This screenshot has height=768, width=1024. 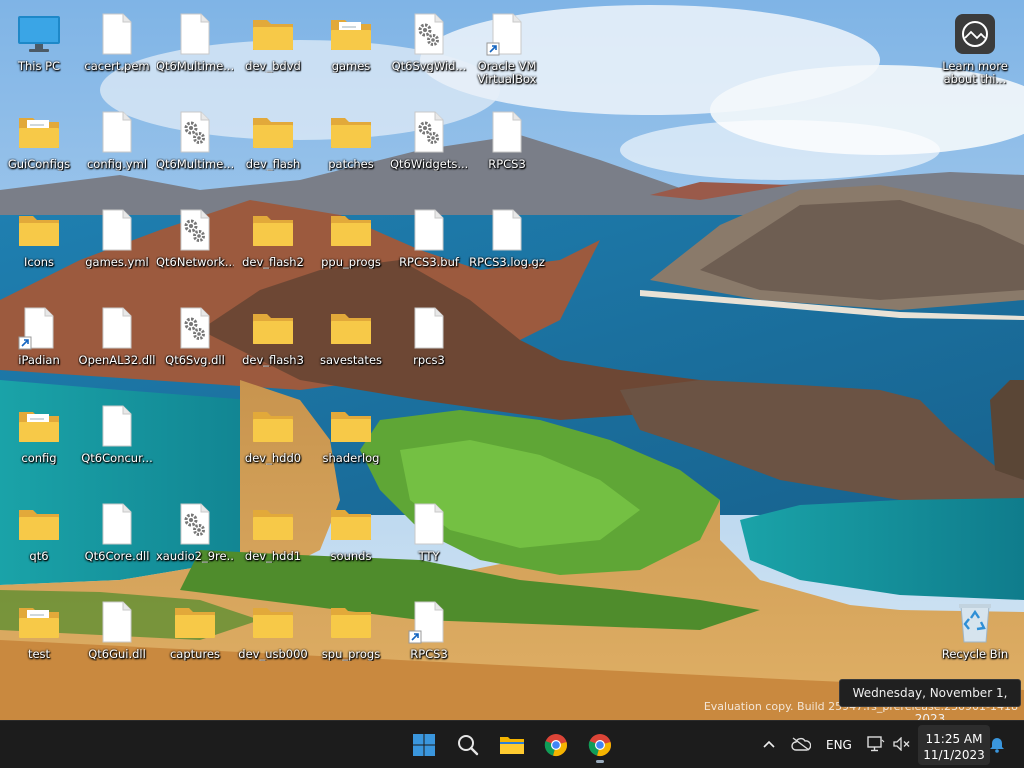 I want to click on desktop-icon: sounds, so click(x=351, y=540).